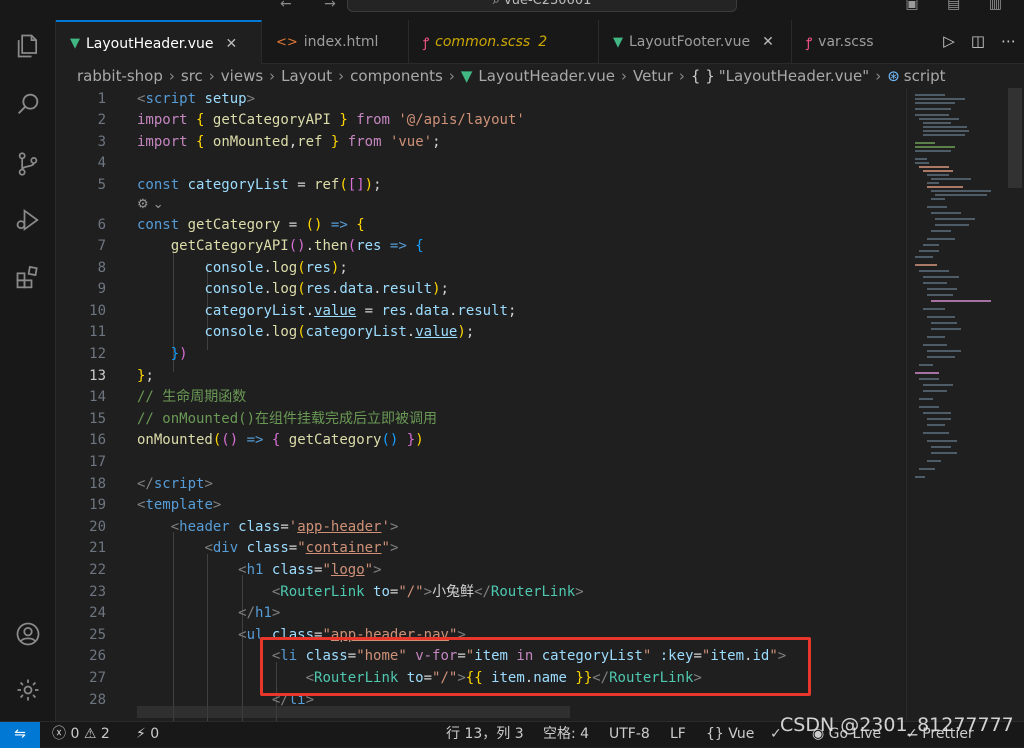 The height and width of the screenshot is (748, 1024). Describe the element at coordinates (273, 289) in the screenshot. I see `code-line: 9 console.log(res.data.result);` at that location.